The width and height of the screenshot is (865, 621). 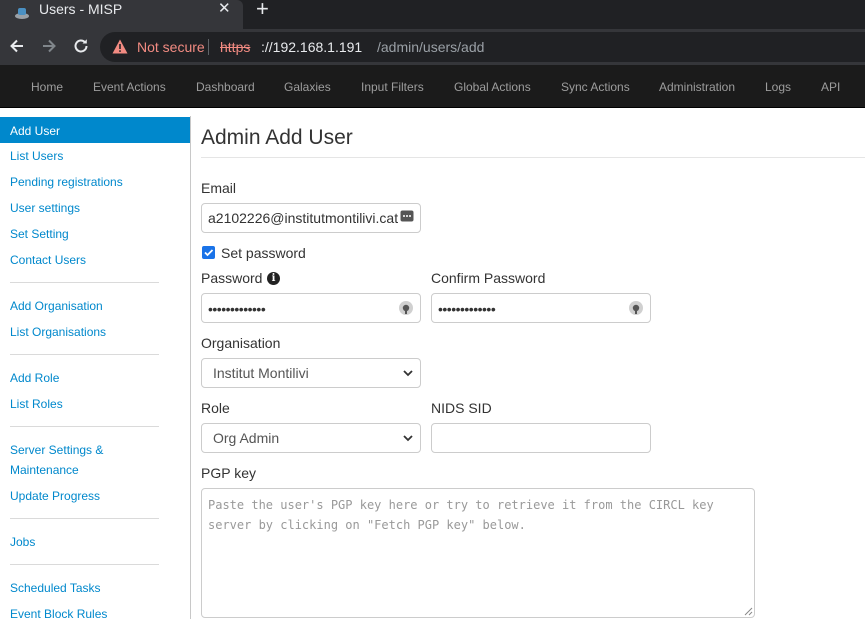 I want to click on sidebar-item-update-progress: Update Progress, so click(x=55, y=496).